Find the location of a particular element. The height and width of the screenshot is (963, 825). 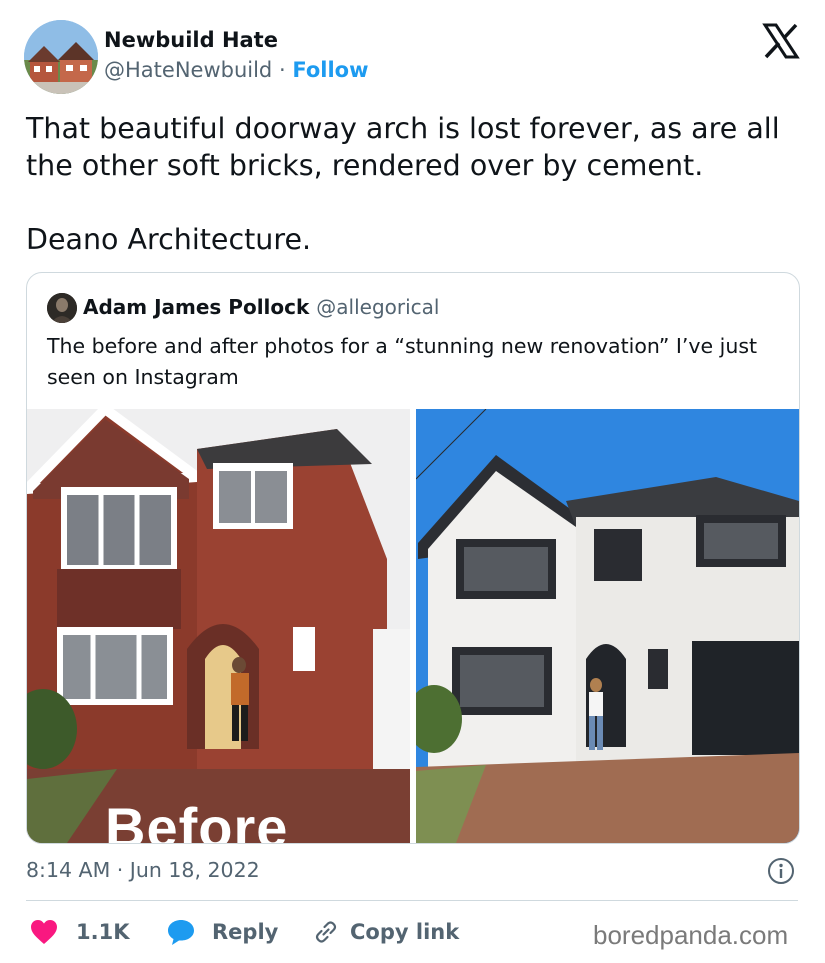

follow-button: Follow is located at coordinates (330, 70).